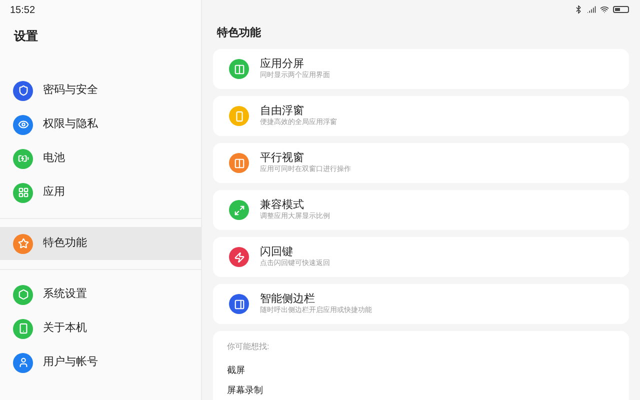  What do you see at coordinates (282, 205) in the screenshot?
I see `feature-title: 兼容模式` at bounding box center [282, 205].